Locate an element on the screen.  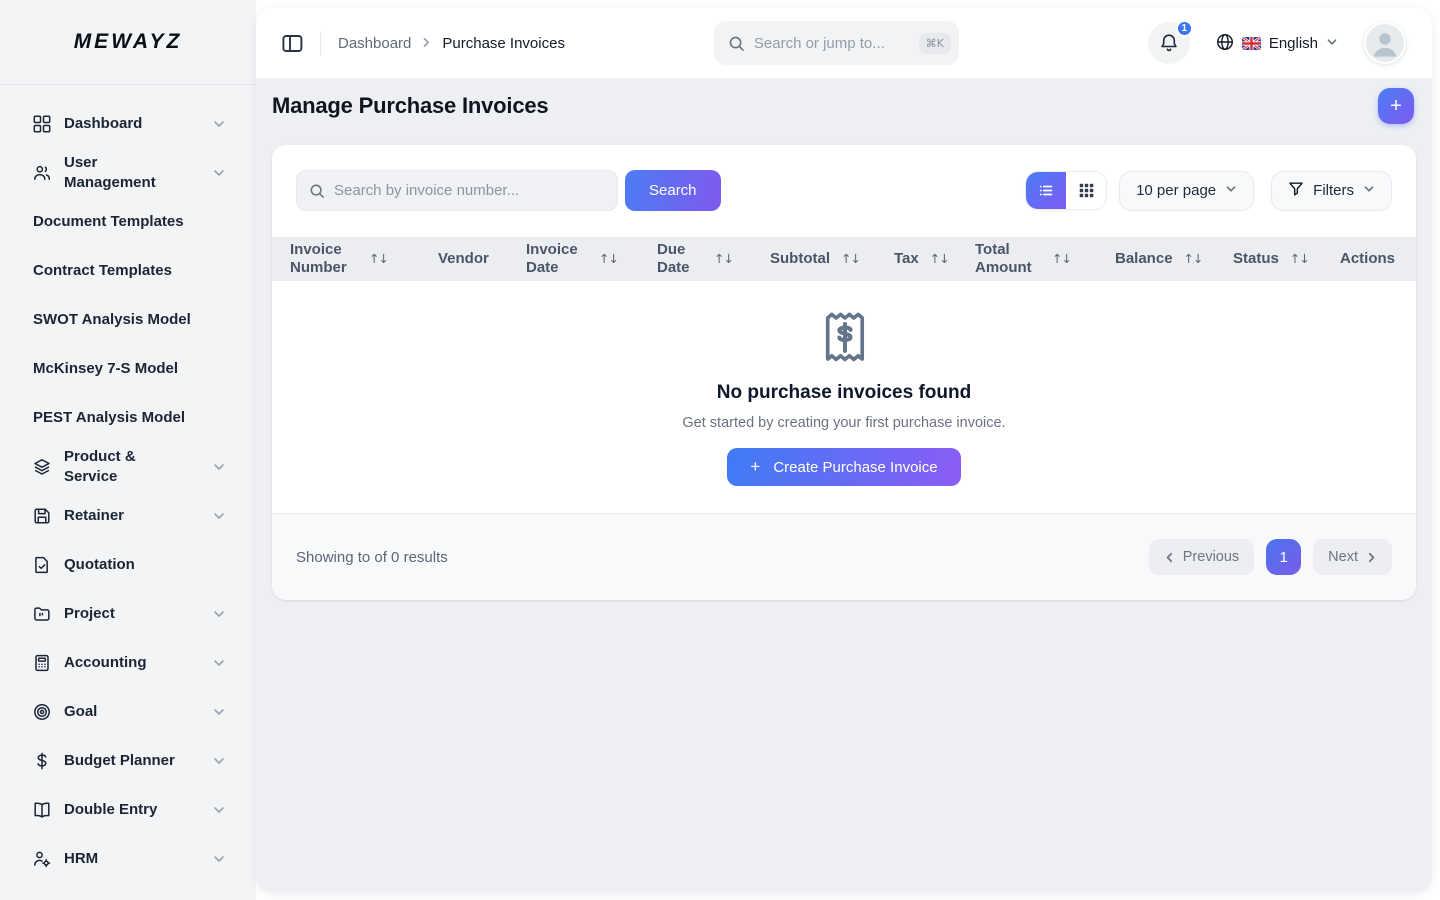
sidebar-item-document-templates: Document Templates is located at coordinates (128, 221).